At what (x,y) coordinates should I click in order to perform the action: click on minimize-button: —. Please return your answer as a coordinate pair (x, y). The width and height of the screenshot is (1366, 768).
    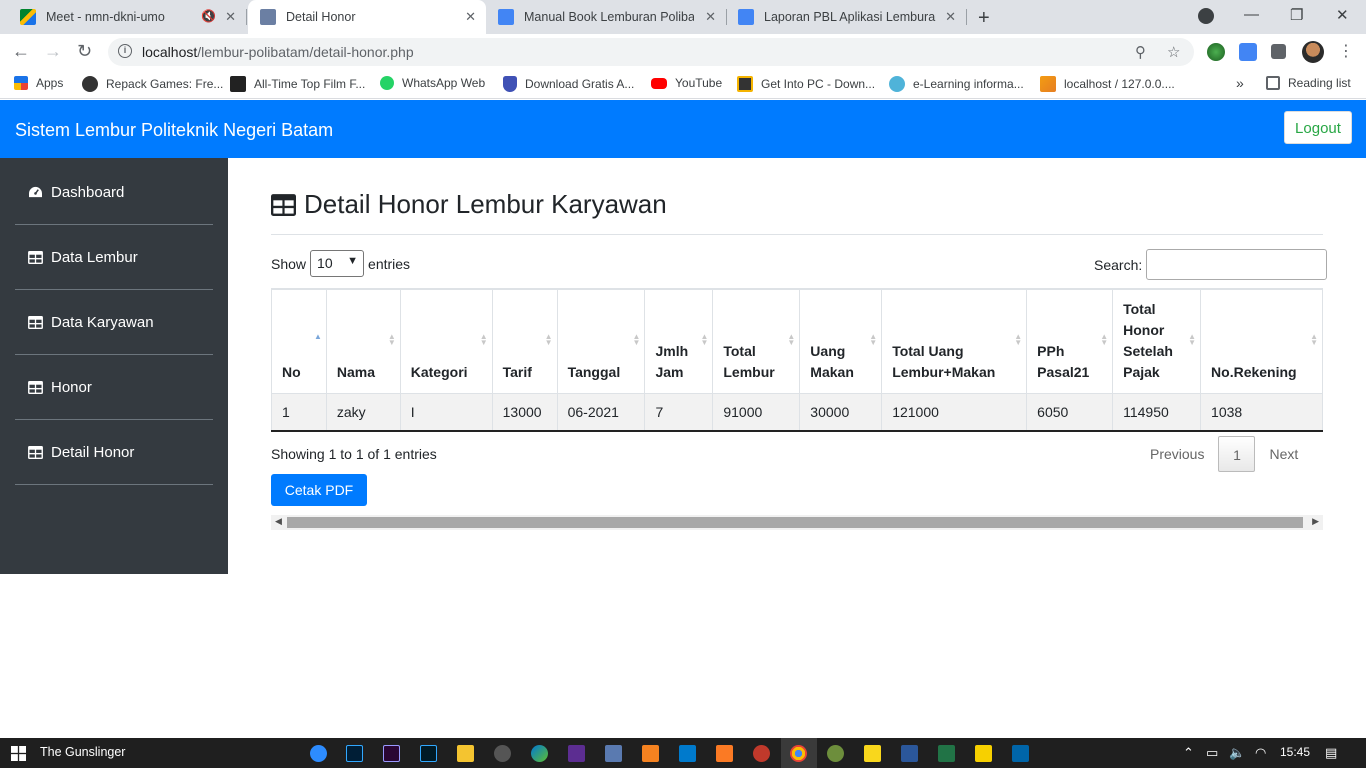
    Looking at the image, I should click on (1251, 14).